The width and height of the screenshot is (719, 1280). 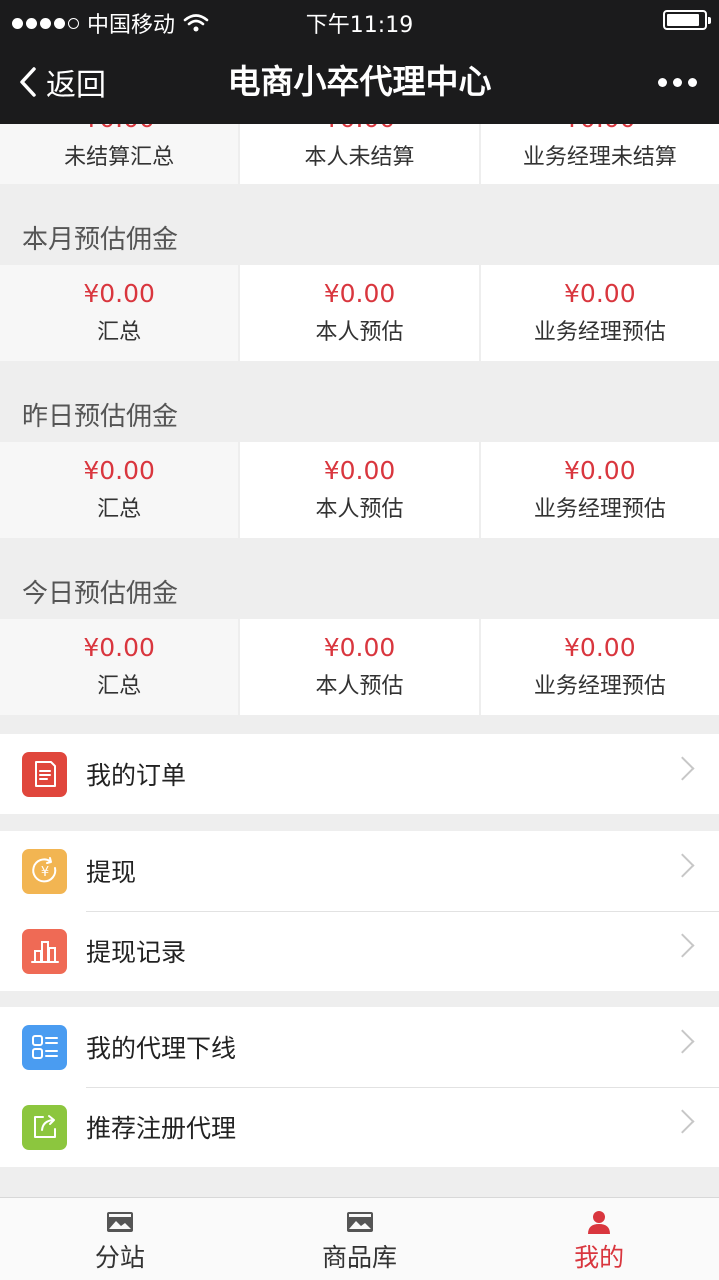 What do you see at coordinates (599, 1239) in the screenshot?
I see `tab-mine: 我的` at bounding box center [599, 1239].